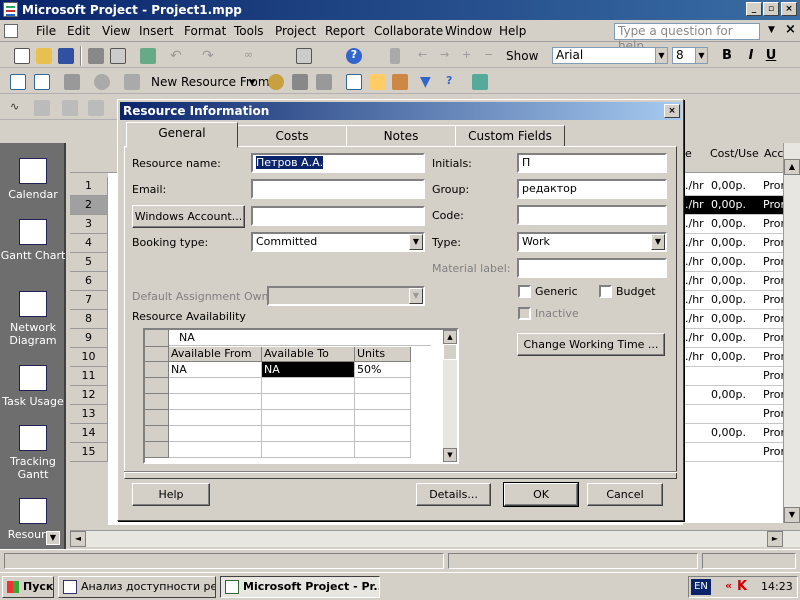  I want to click on open-icon, so click(44, 56).